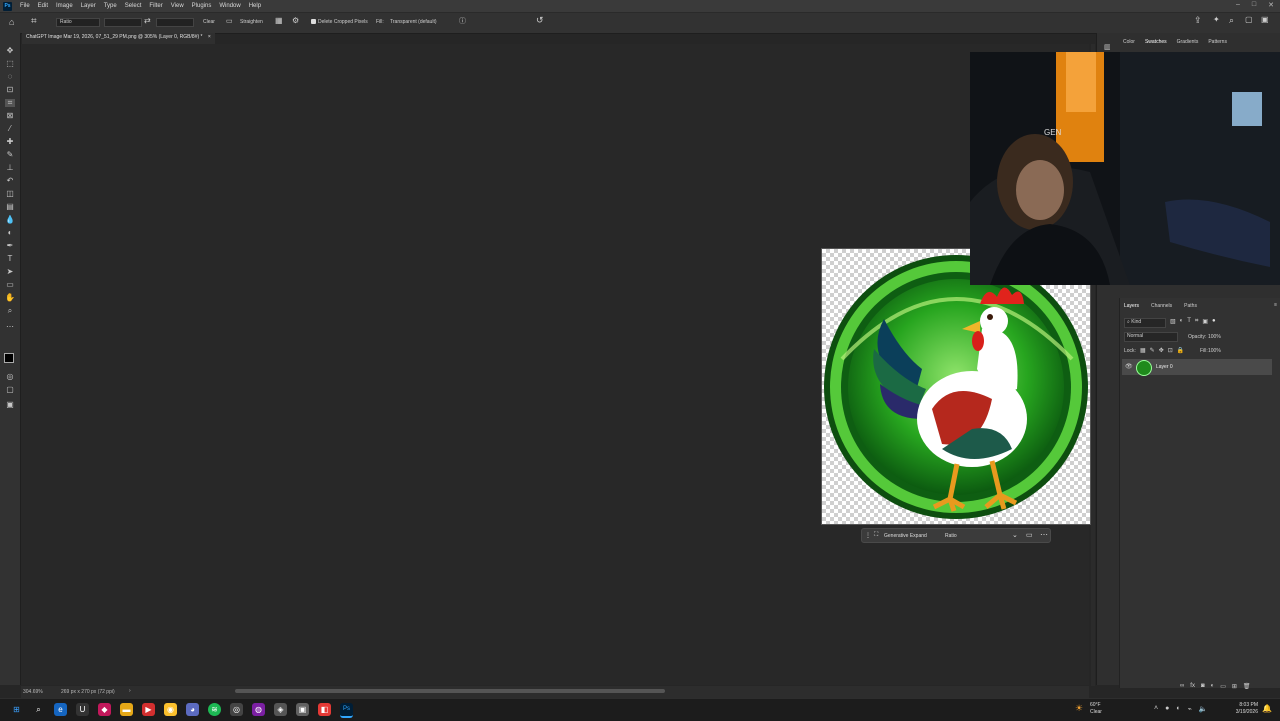 The height and width of the screenshot is (721, 1280). What do you see at coordinates (1234, 686) in the screenshot?
I see `new-layer-icon: ⊞` at bounding box center [1234, 686].